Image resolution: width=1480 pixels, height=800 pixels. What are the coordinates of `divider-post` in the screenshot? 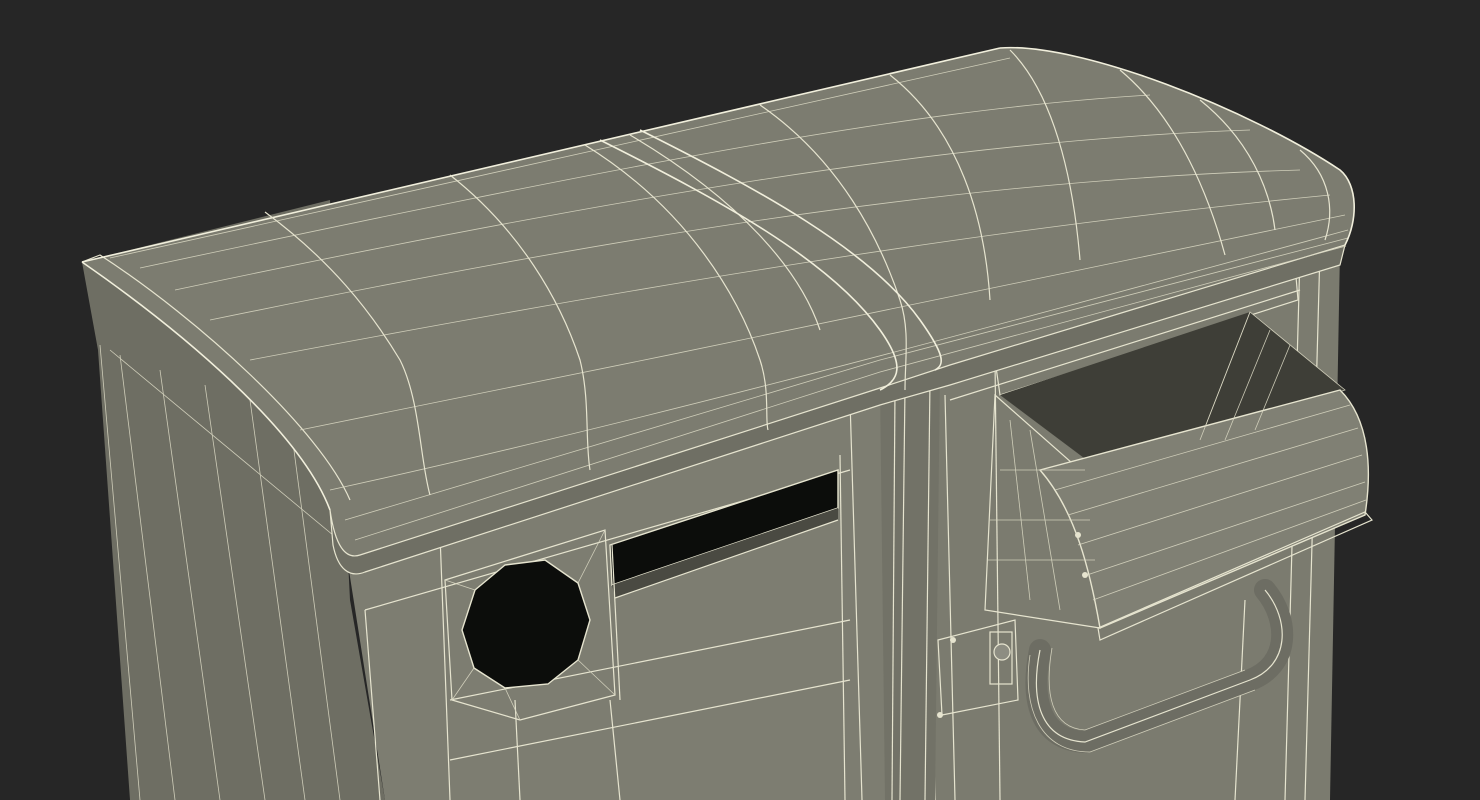 It's located at (910, 585).